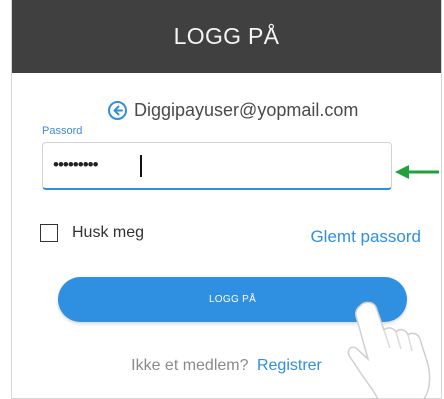 The image size is (444, 399). I want to click on annotation-arrow-icon, so click(417, 172).